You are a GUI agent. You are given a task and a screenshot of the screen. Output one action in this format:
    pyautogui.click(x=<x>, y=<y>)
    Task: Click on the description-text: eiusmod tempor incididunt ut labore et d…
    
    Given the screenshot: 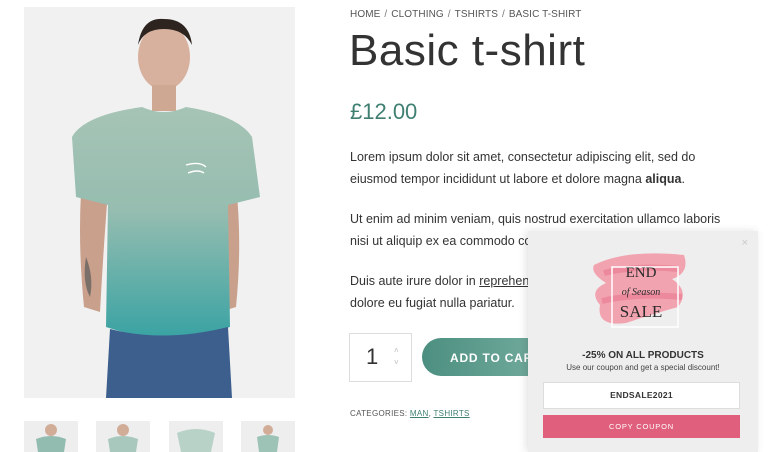 What is the action you would take?
    pyautogui.click(x=498, y=179)
    